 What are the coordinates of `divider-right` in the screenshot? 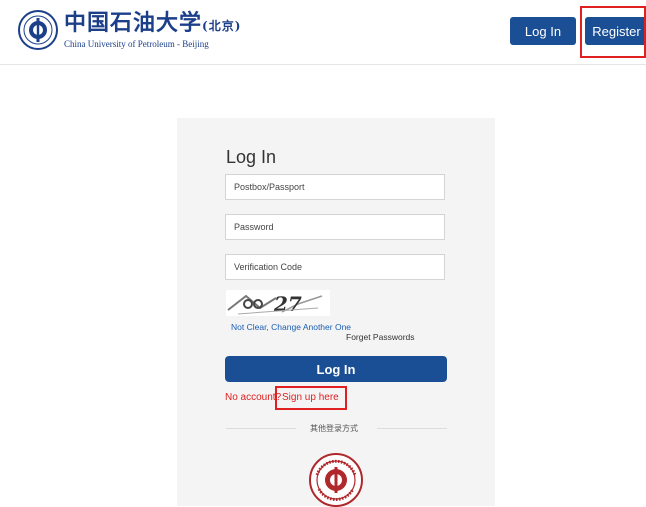 It's located at (412, 428).